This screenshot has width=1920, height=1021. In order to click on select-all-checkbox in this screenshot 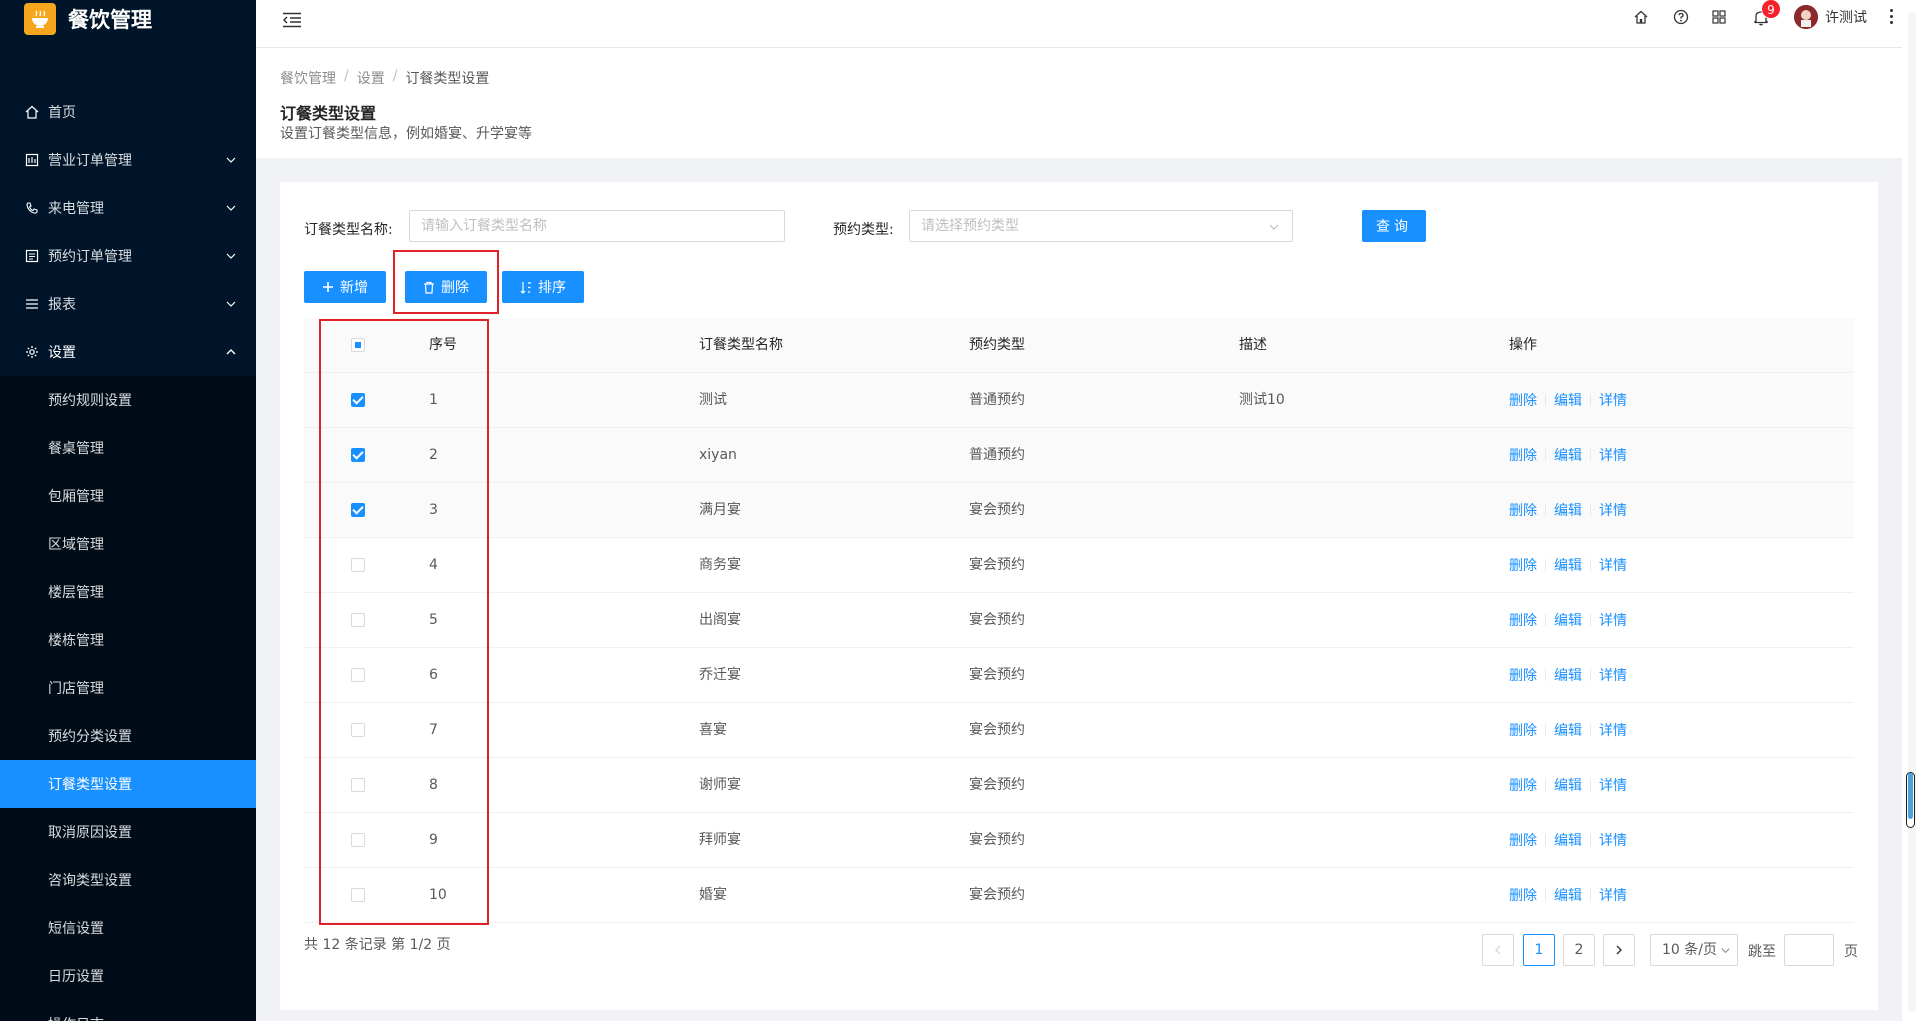, I will do `click(358, 345)`.